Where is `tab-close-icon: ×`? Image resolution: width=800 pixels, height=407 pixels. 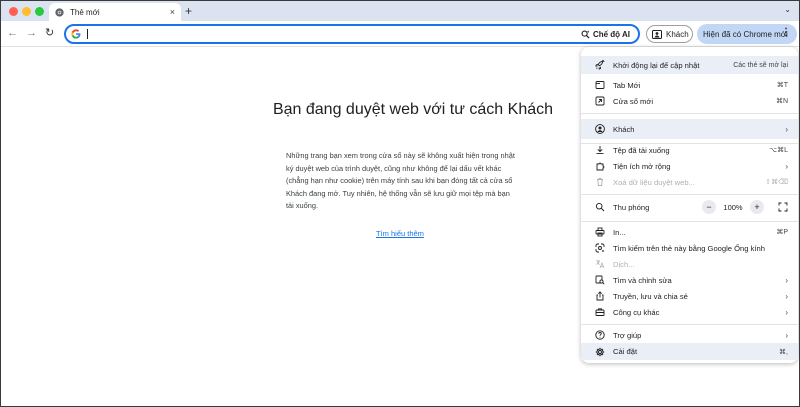
tab-close-icon: × is located at coordinates (172, 12).